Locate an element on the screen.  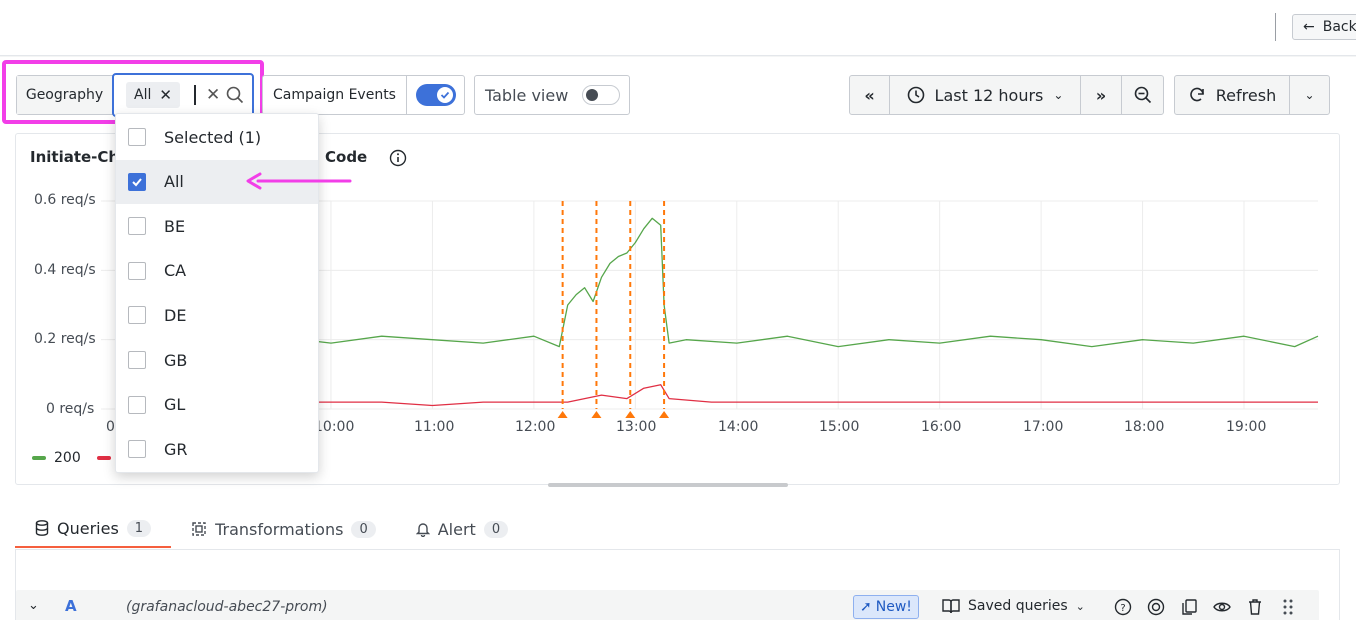
tab-count: 1 is located at coordinates (139, 528).